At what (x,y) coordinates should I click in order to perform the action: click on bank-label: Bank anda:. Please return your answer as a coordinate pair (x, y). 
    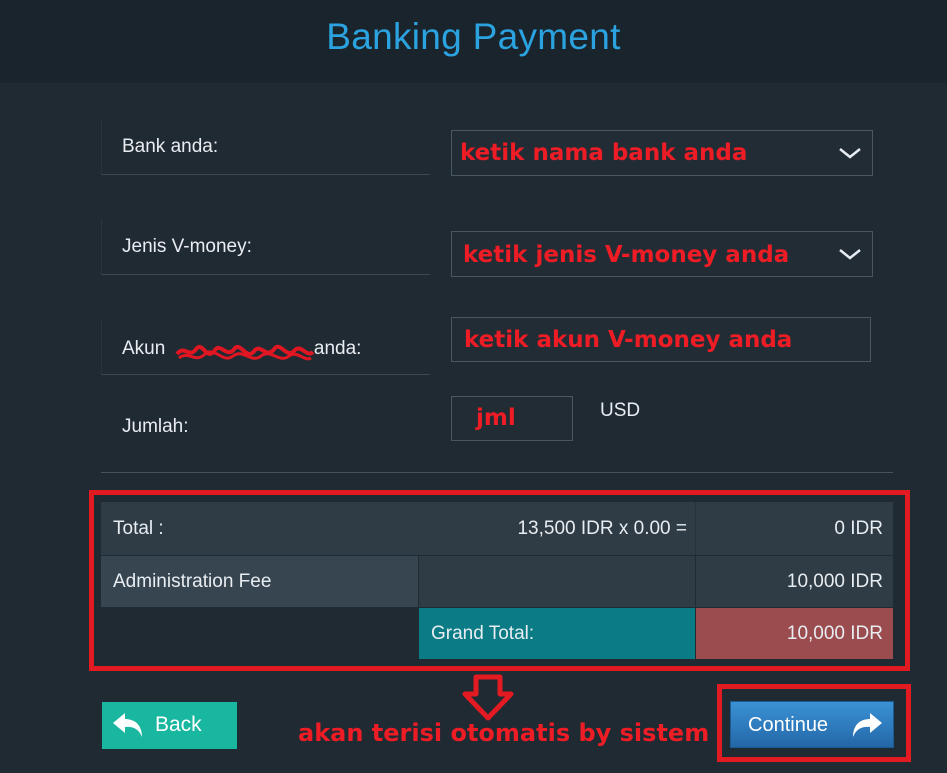
    Looking at the image, I should click on (170, 146).